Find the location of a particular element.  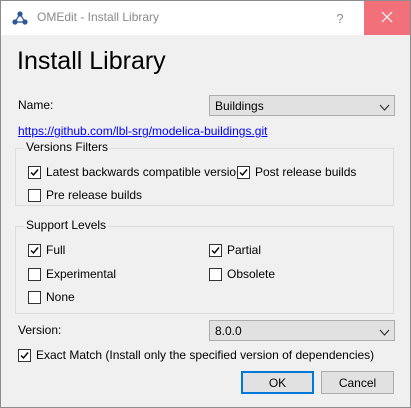

name-dropdown: Buildings is located at coordinates (302, 105).